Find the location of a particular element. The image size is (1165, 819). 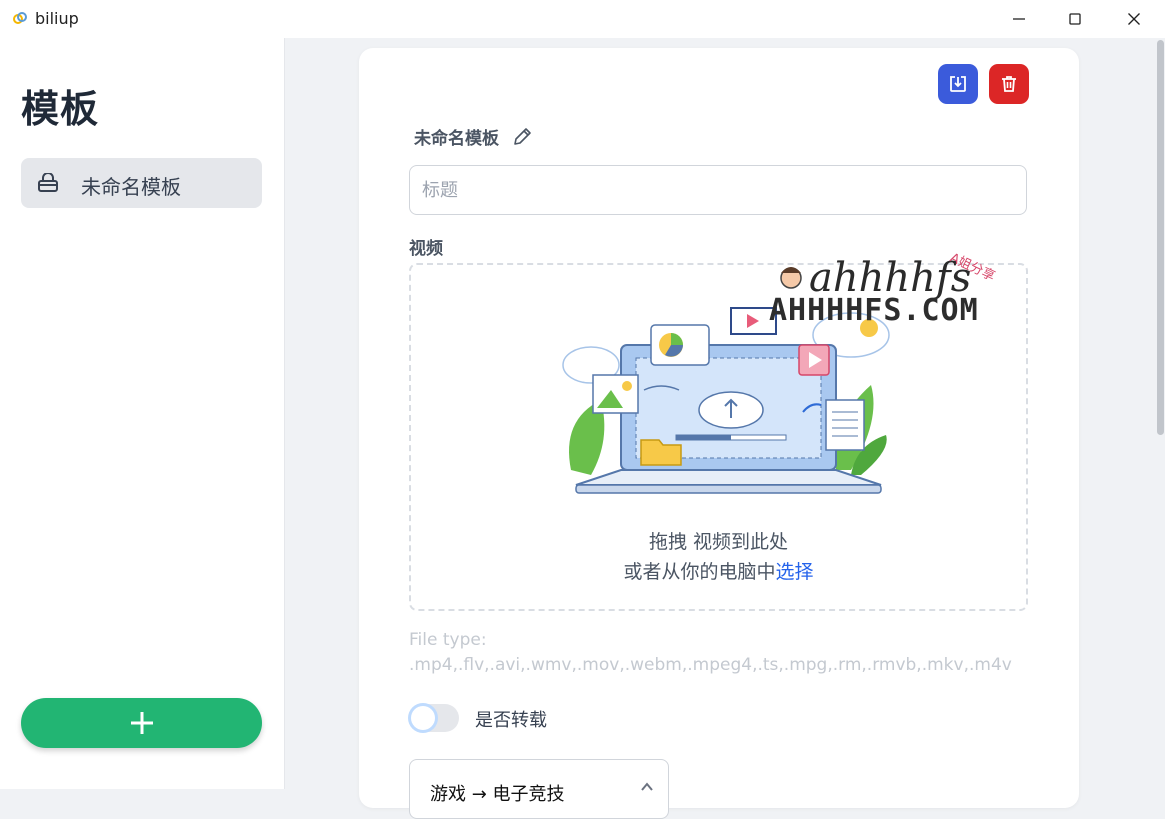

maximize-icon is located at coordinates (1075, 19).